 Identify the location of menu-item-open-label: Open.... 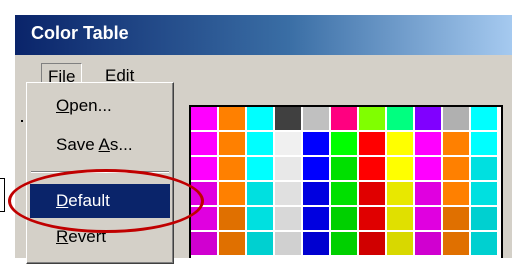
(84, 105).